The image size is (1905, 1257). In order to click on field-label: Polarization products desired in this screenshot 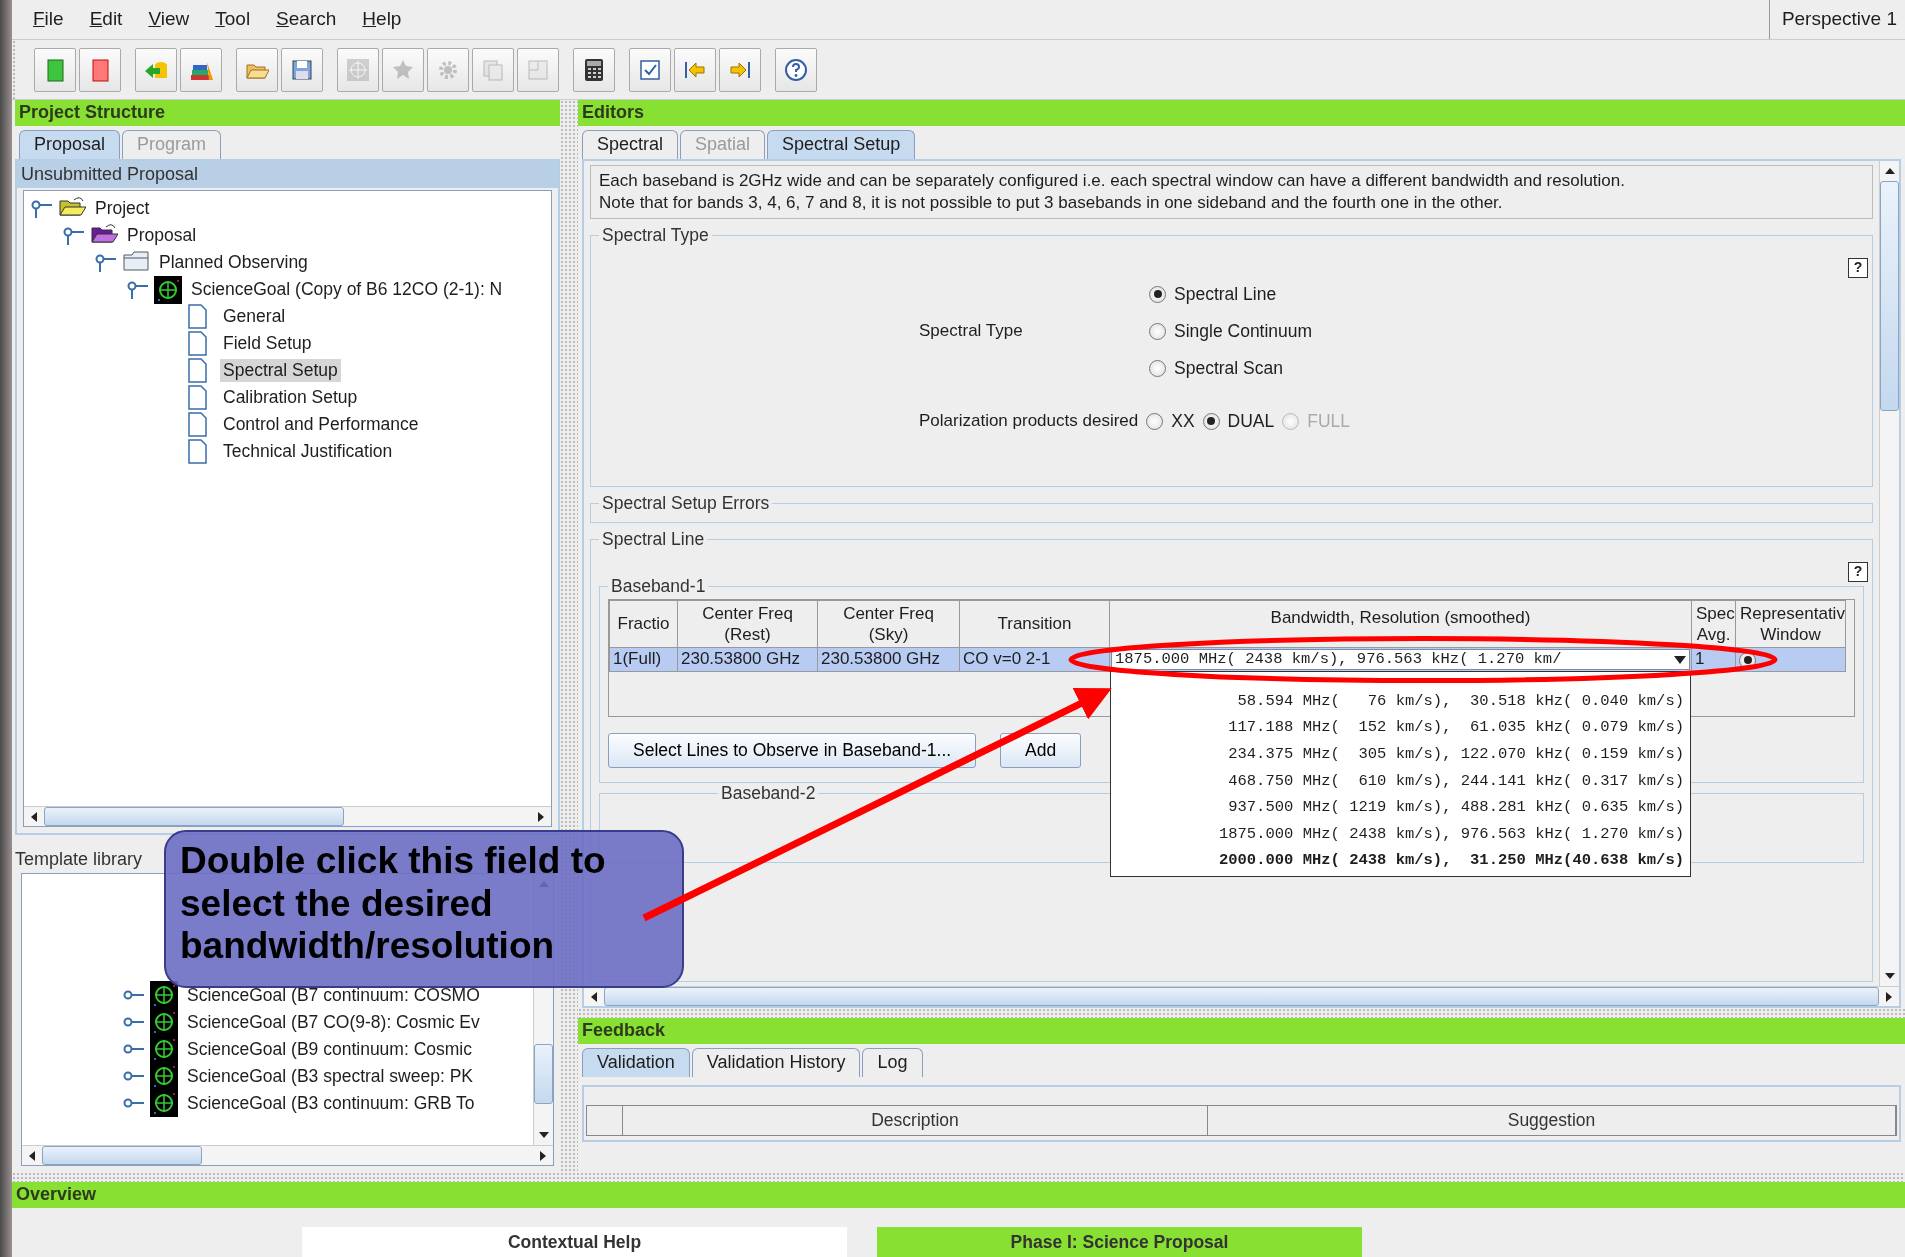, I will do `click(1029, 421)`.